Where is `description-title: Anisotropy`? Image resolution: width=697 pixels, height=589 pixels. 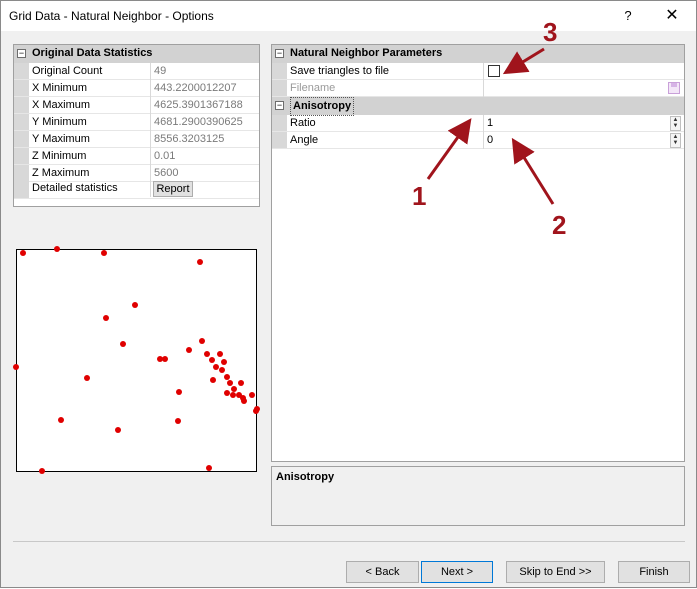
description-title: Anisotropy is located at coordinates (305, 477).